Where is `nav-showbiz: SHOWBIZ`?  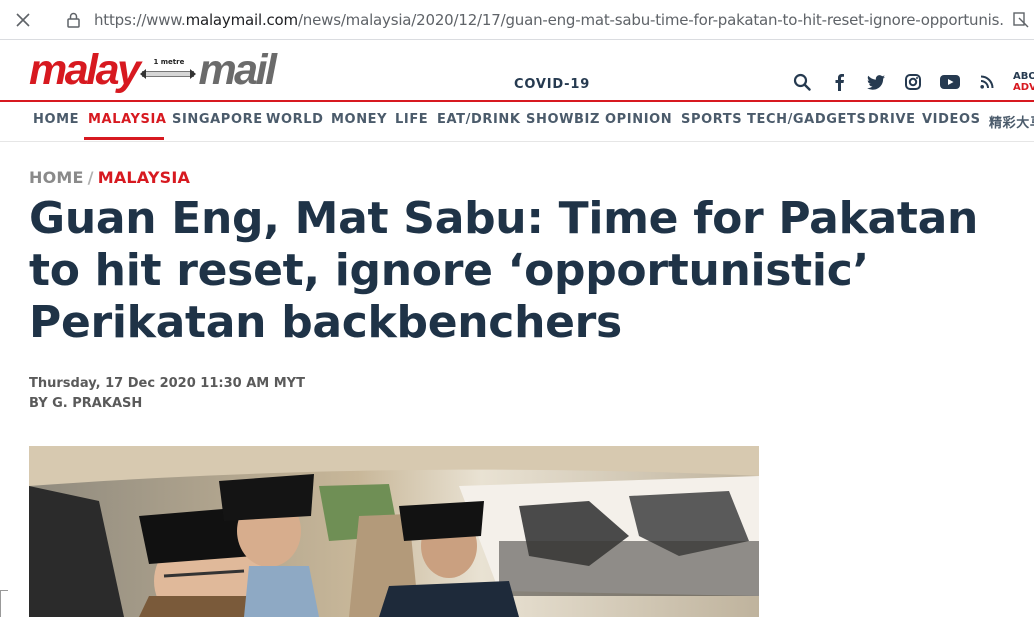
nav-showbiz: SHOWBIZ is located at coordinates (563, 119).